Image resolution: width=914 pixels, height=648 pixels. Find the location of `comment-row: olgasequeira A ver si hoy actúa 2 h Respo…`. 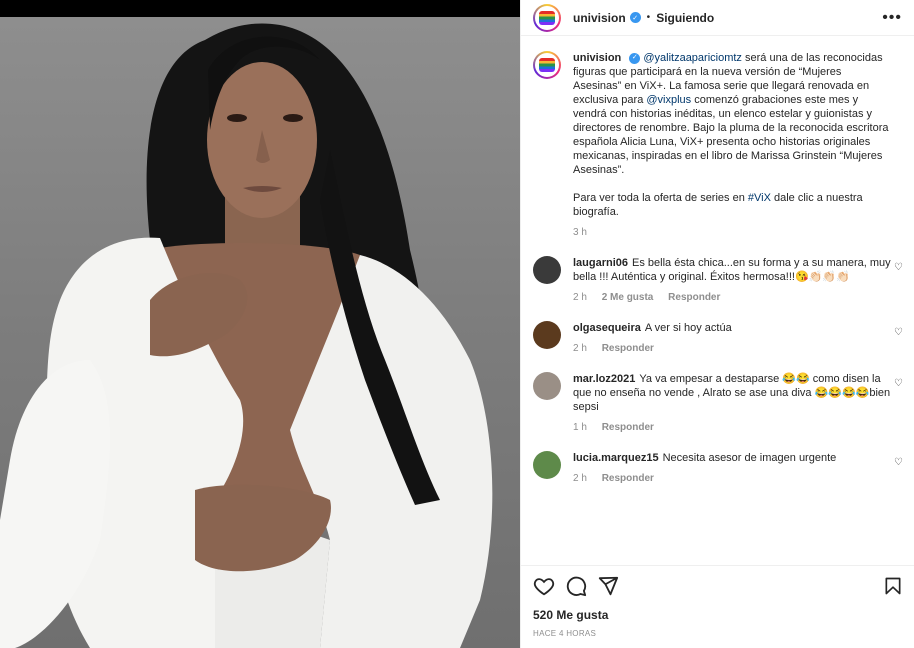

comment-row: olgasequeira A ver si hoy actúa 2 h Respo… is located at coordinates (718, 337).